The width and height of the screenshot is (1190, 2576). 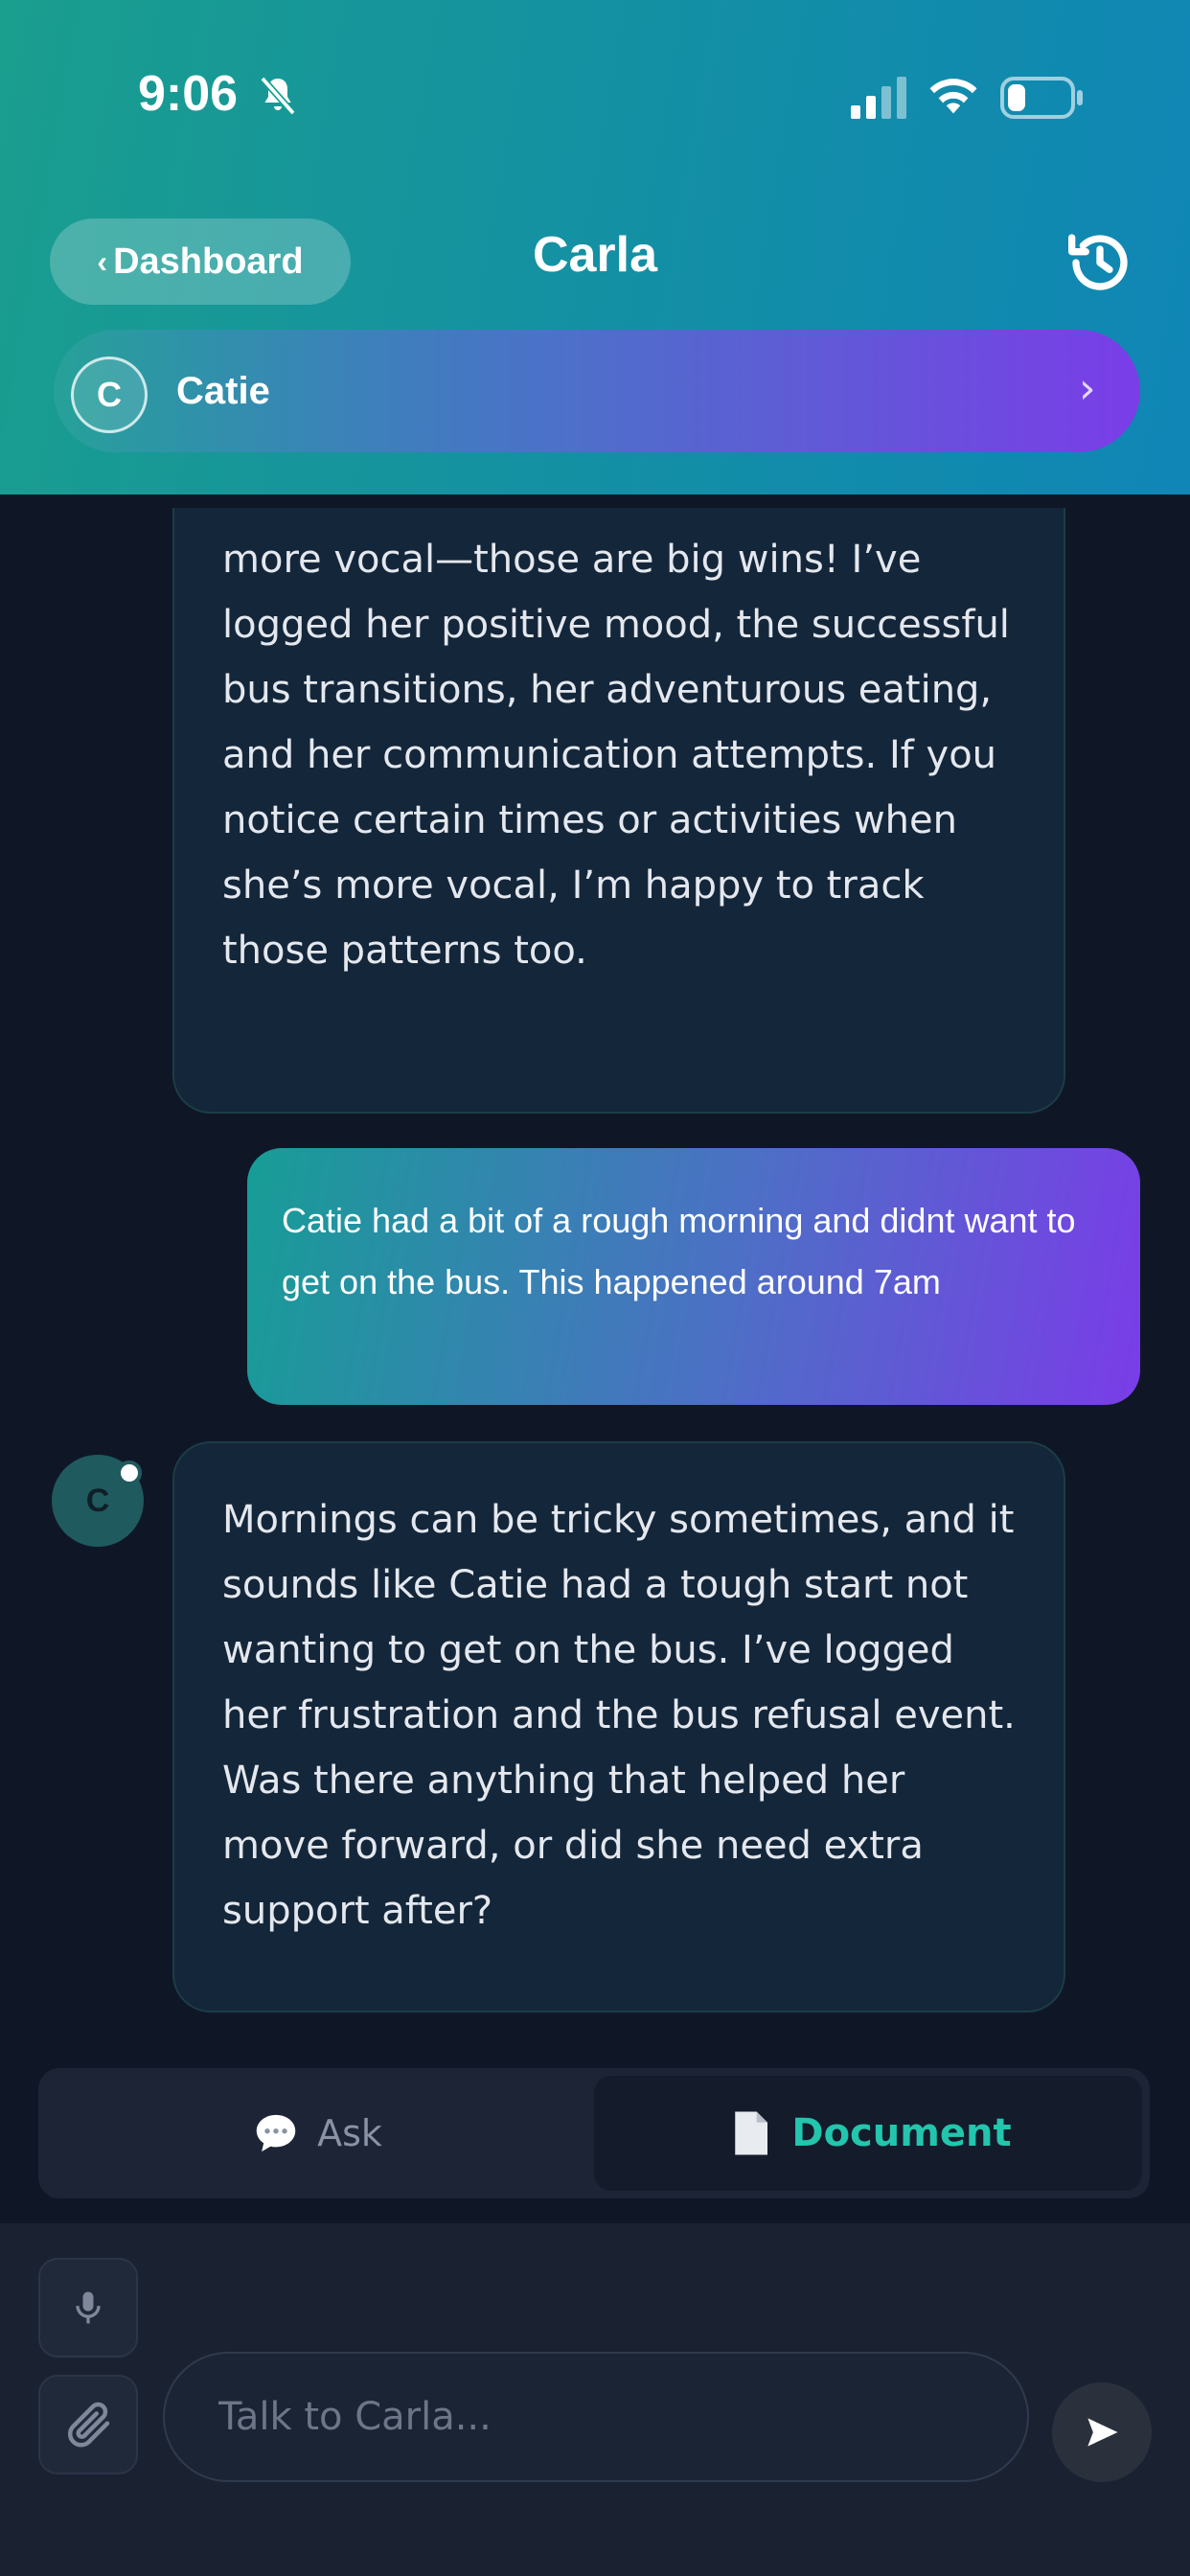 I want to click on send-arrow-icon, so click(x=1102, y=2432).